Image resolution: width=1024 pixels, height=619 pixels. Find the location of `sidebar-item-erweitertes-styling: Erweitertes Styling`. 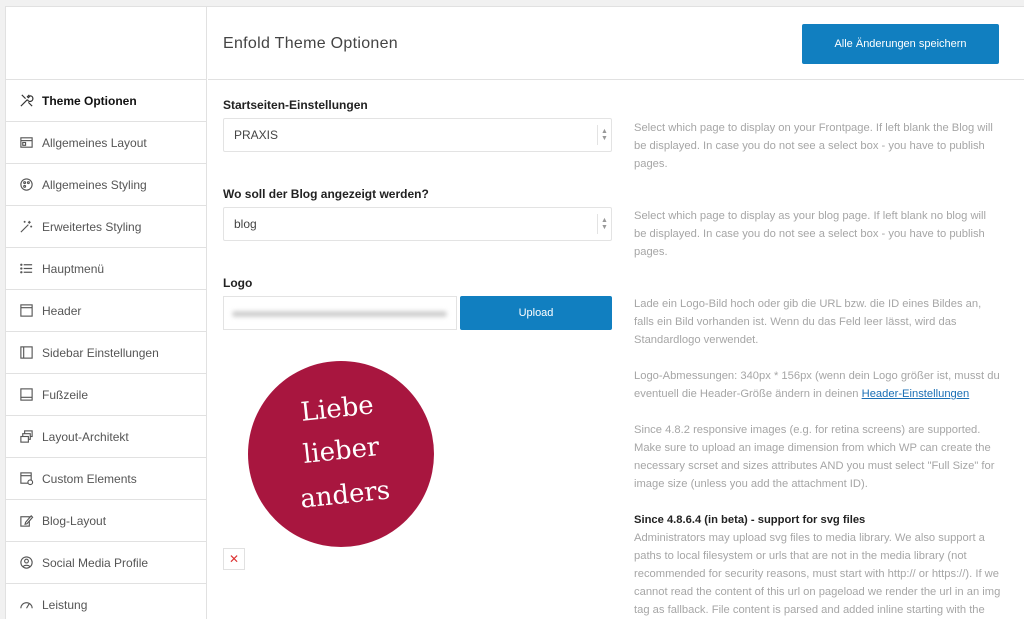

sidebar-item-erweitertes-styling: Erweitertes Styling is located at coordinates (106, 227).